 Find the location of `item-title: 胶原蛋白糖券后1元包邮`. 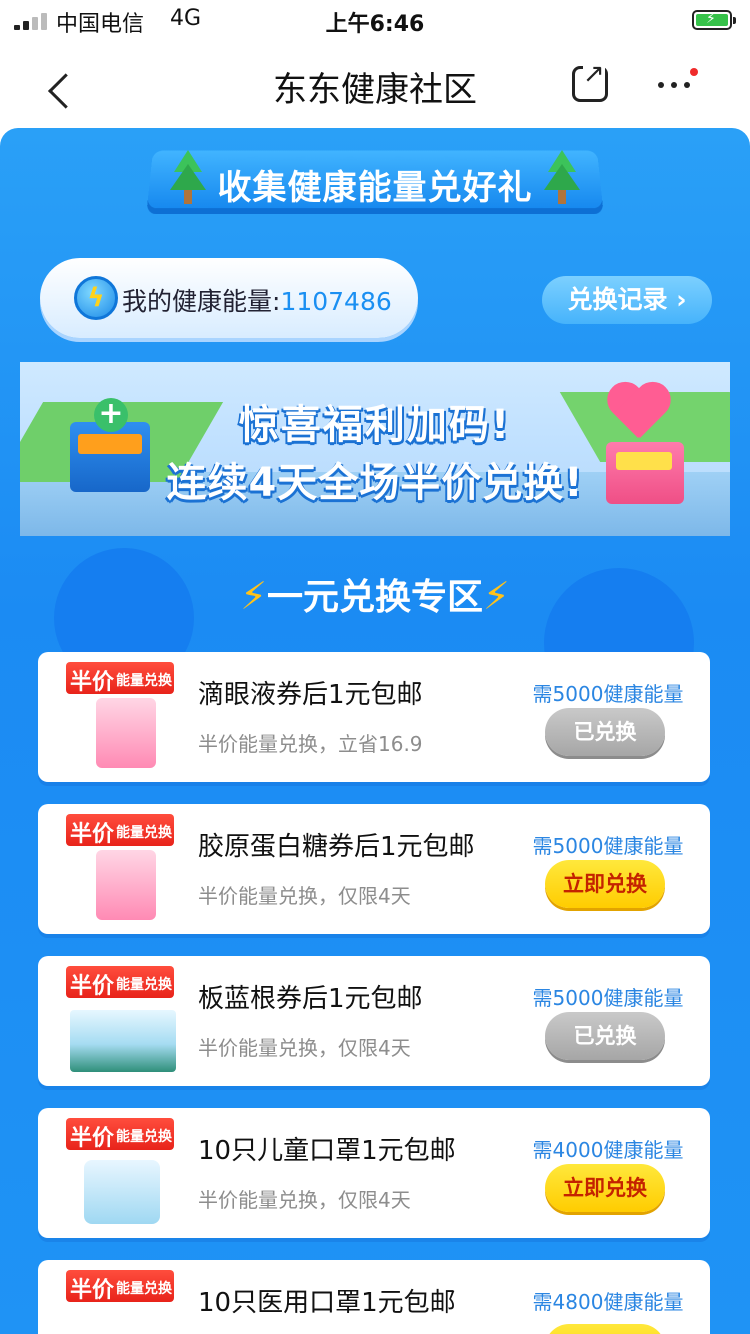

item-title: 胶原蛋白糖券后1元包邮 is located at coordinates (336, 847).